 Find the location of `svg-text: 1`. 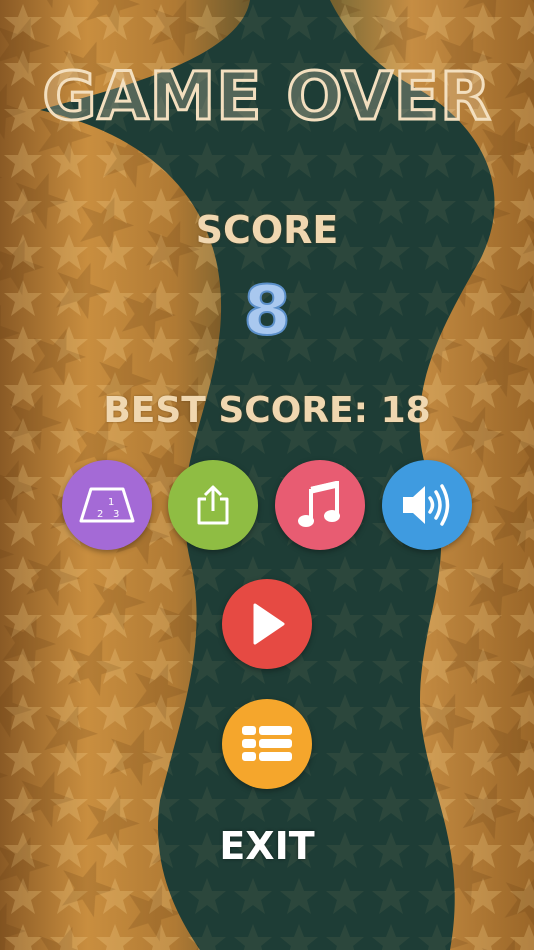

svg-text: 1 is located at coordinates (111, 502).